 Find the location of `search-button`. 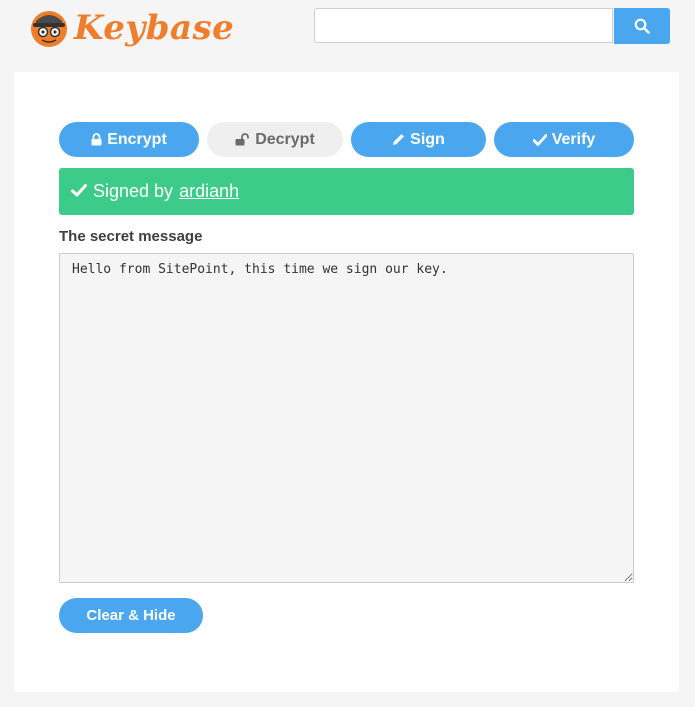

search-button is located at coordinates (642, 26).